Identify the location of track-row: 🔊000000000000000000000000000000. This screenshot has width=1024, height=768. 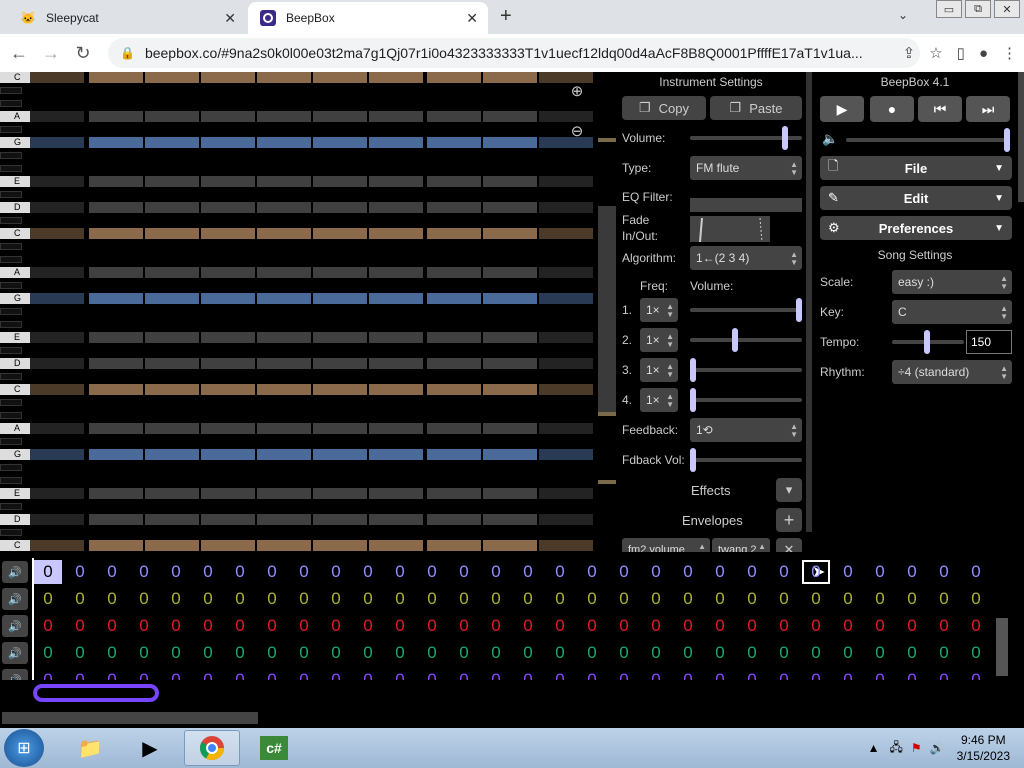
(500, 673).